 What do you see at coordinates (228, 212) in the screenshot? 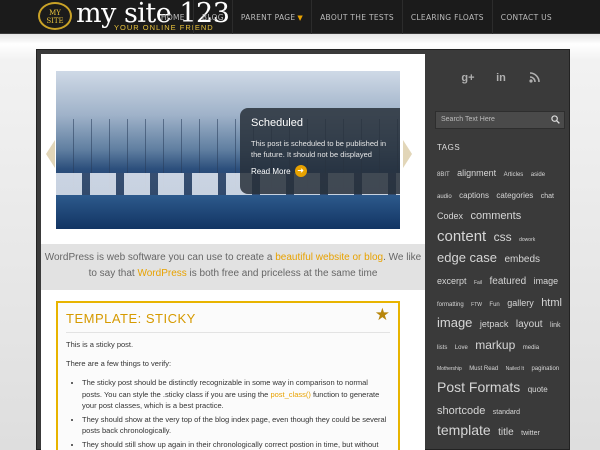
I see `slide-image-water` at bounding box center [228, 212].